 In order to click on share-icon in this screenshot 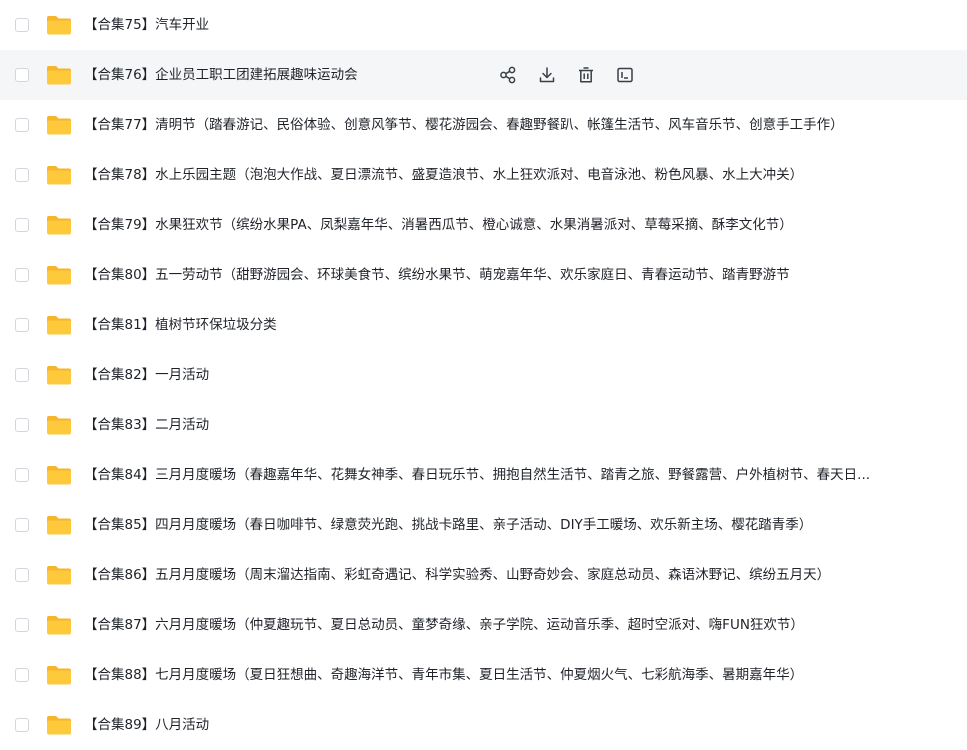, I will do `click(508, 75)`.